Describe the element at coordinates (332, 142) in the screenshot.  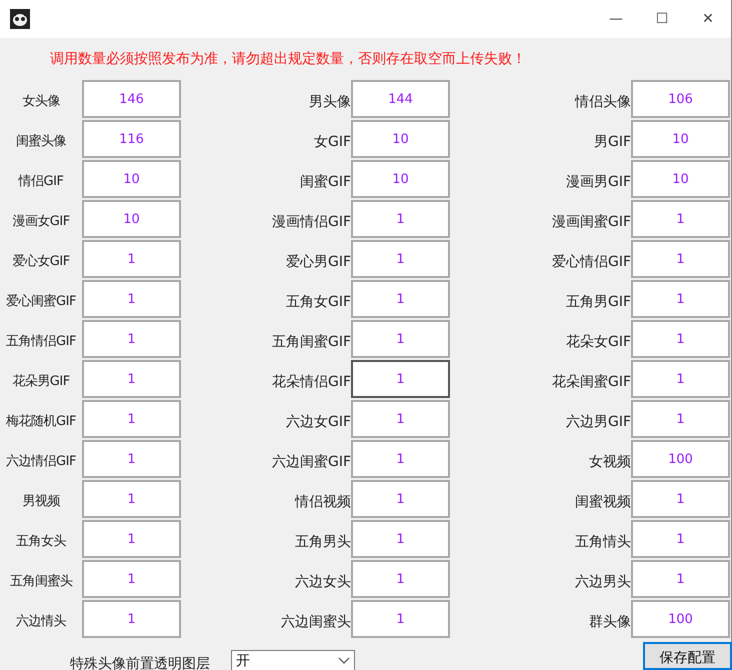
I see `field-label: 女GIF` at that location.